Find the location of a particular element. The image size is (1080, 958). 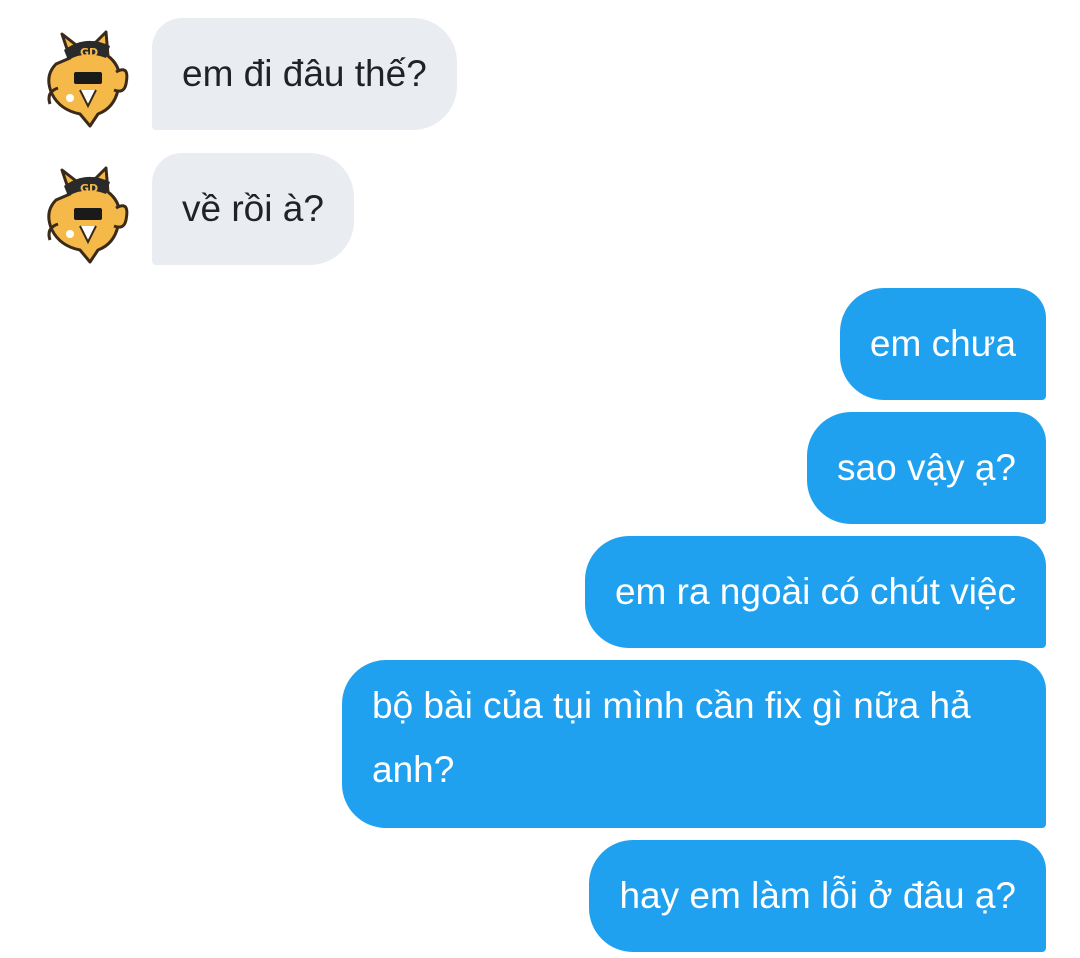

outgoing-message-bubble: em chưa is located at coordinates (942, 344).